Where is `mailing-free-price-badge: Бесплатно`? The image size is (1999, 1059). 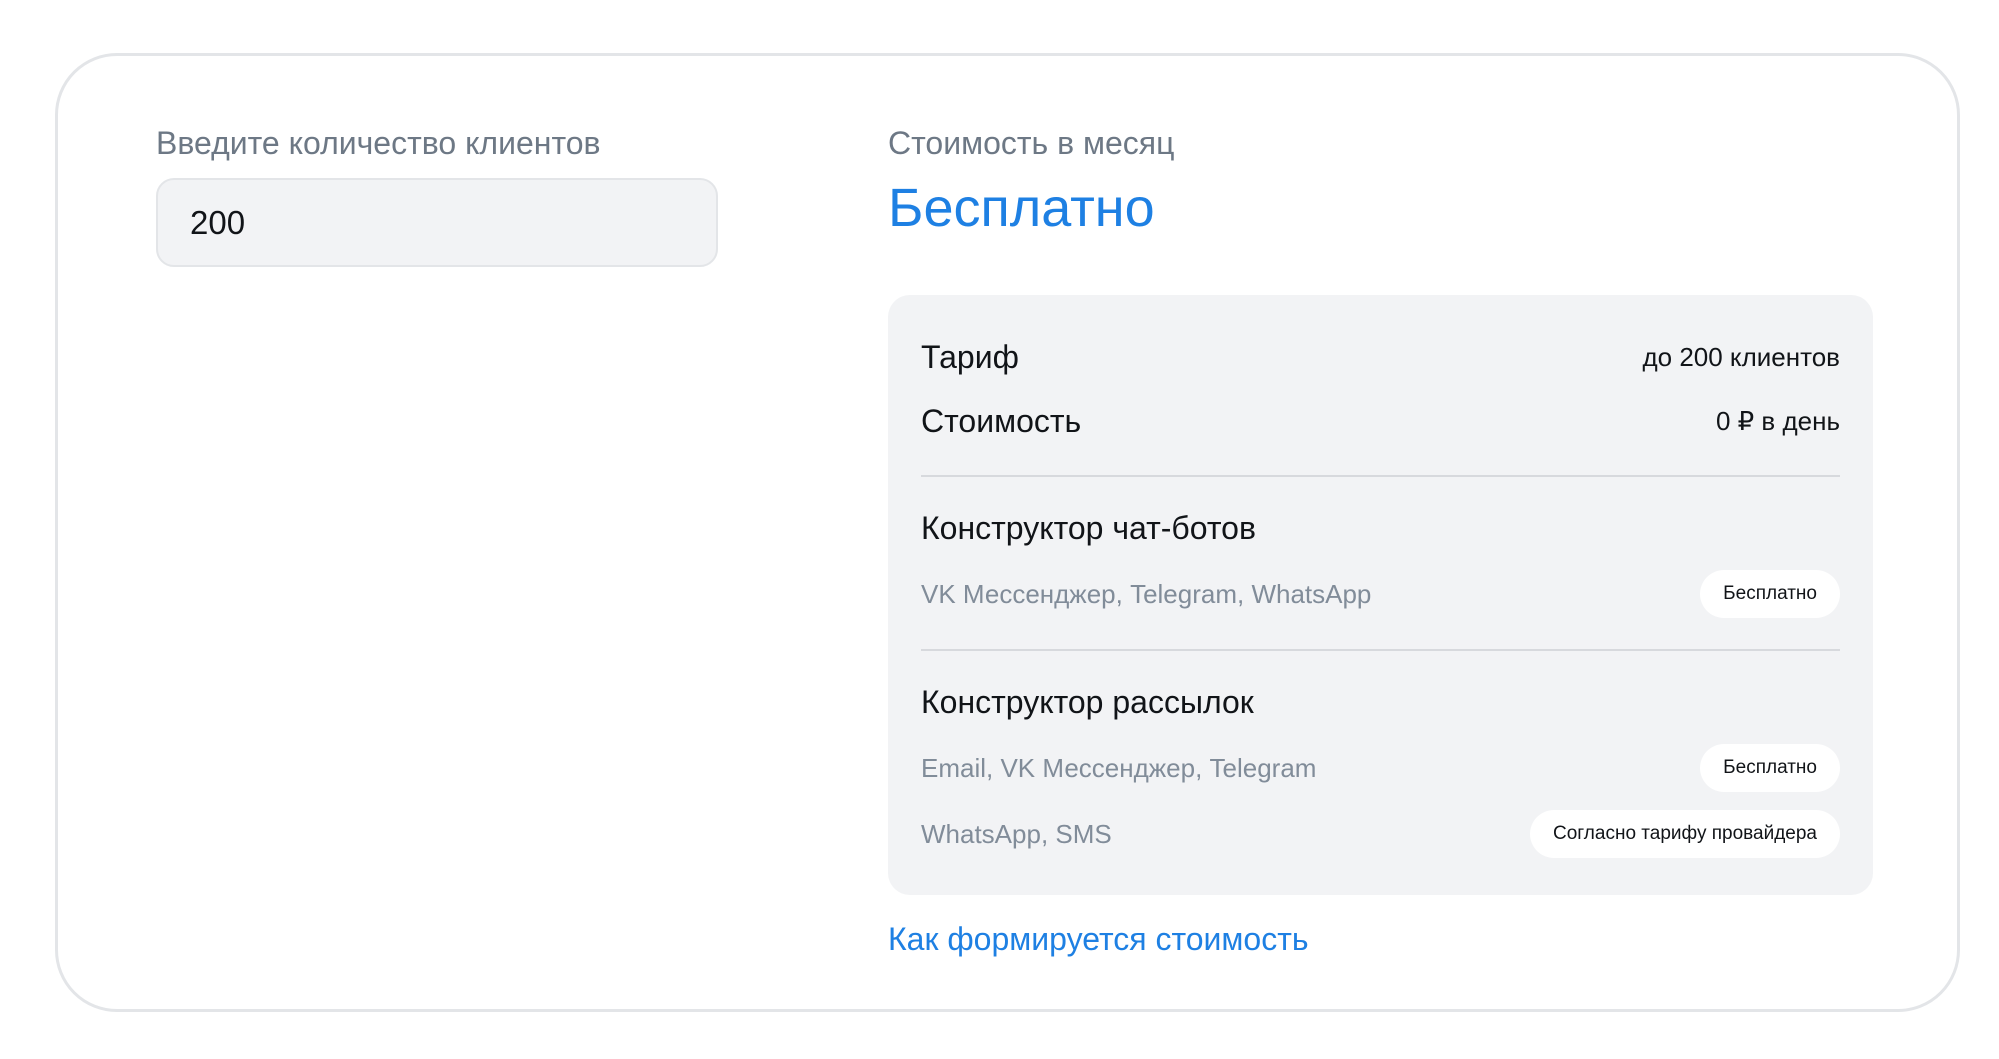 mailing-free-price-badge: Бесплатно is located at coordinates (1770, 768).